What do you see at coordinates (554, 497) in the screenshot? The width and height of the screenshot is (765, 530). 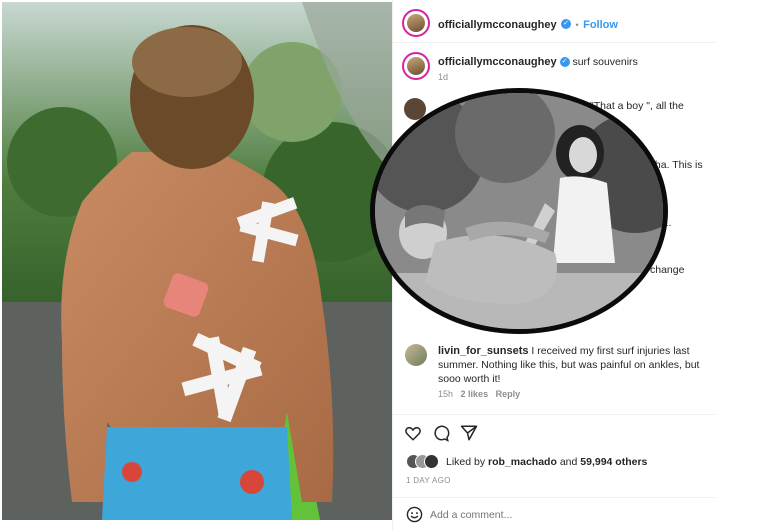 I see `comment-input-divider` at bounding box center [554, 497].